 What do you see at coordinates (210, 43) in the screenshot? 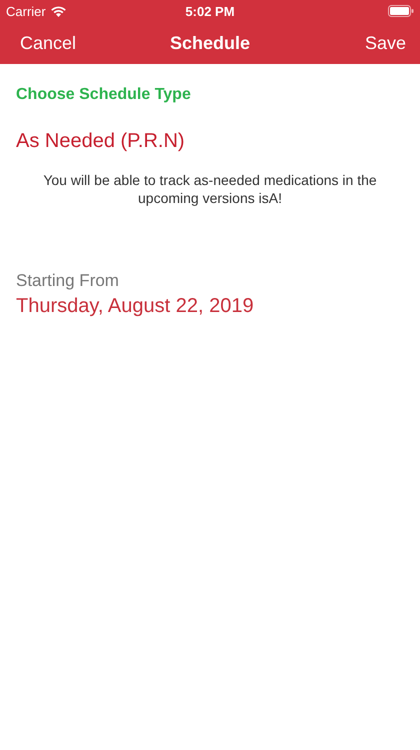
I see `screen-title: Schedule` at bounding box center [210, 43].